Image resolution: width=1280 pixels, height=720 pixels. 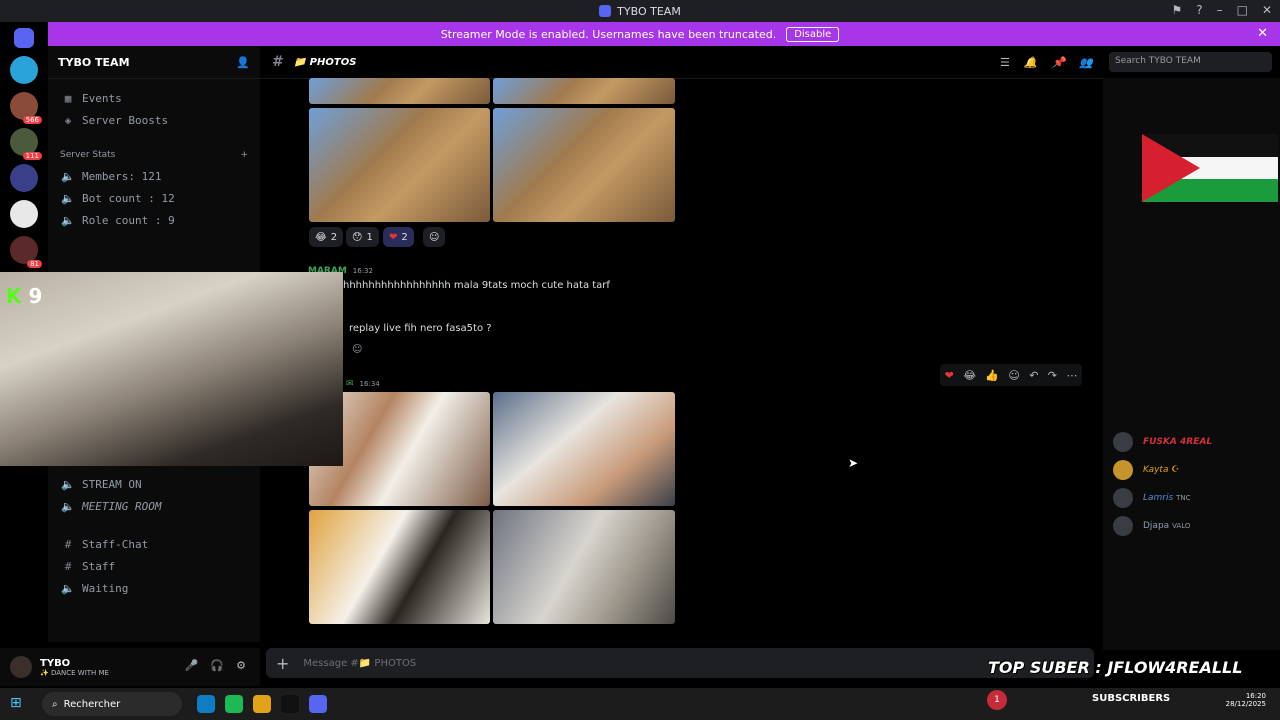 I want to click on channel-name: PHOTOS, so click(x=333, y=62).